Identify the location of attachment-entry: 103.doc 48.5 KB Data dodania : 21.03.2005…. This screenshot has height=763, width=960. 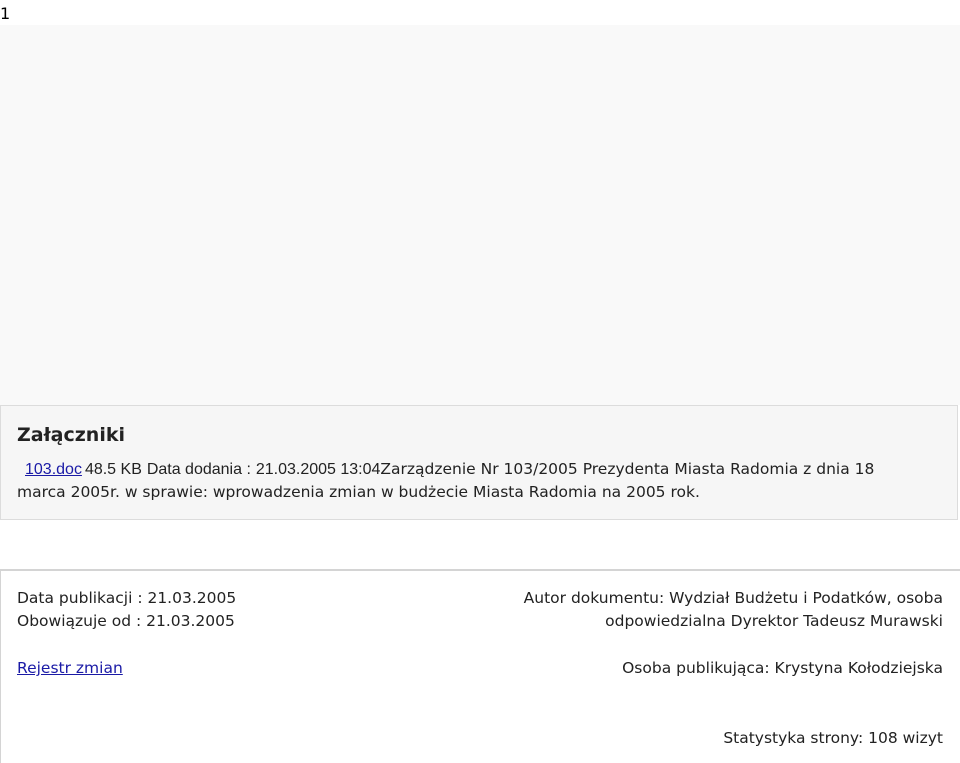
(477, 481).